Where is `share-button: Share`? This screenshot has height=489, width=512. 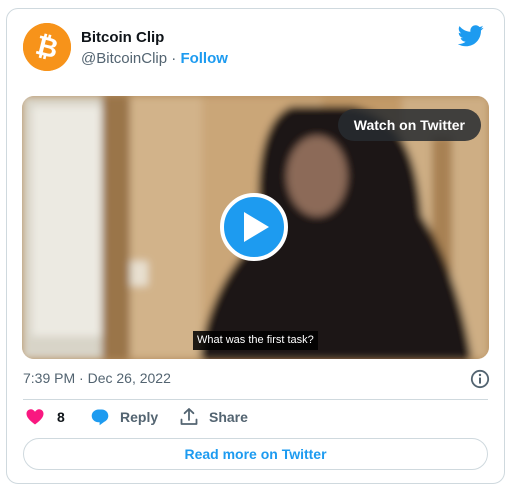
share-button: Share is located at coordinates (213, 417).